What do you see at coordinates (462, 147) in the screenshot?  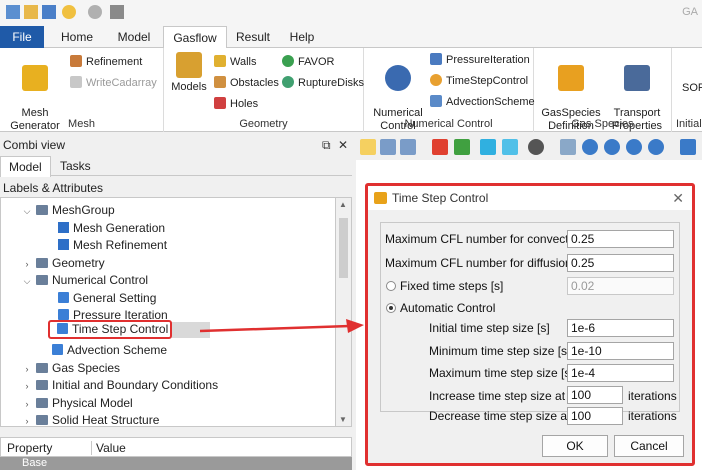 I see `box-view-icon` at bounding box center [462, 147].